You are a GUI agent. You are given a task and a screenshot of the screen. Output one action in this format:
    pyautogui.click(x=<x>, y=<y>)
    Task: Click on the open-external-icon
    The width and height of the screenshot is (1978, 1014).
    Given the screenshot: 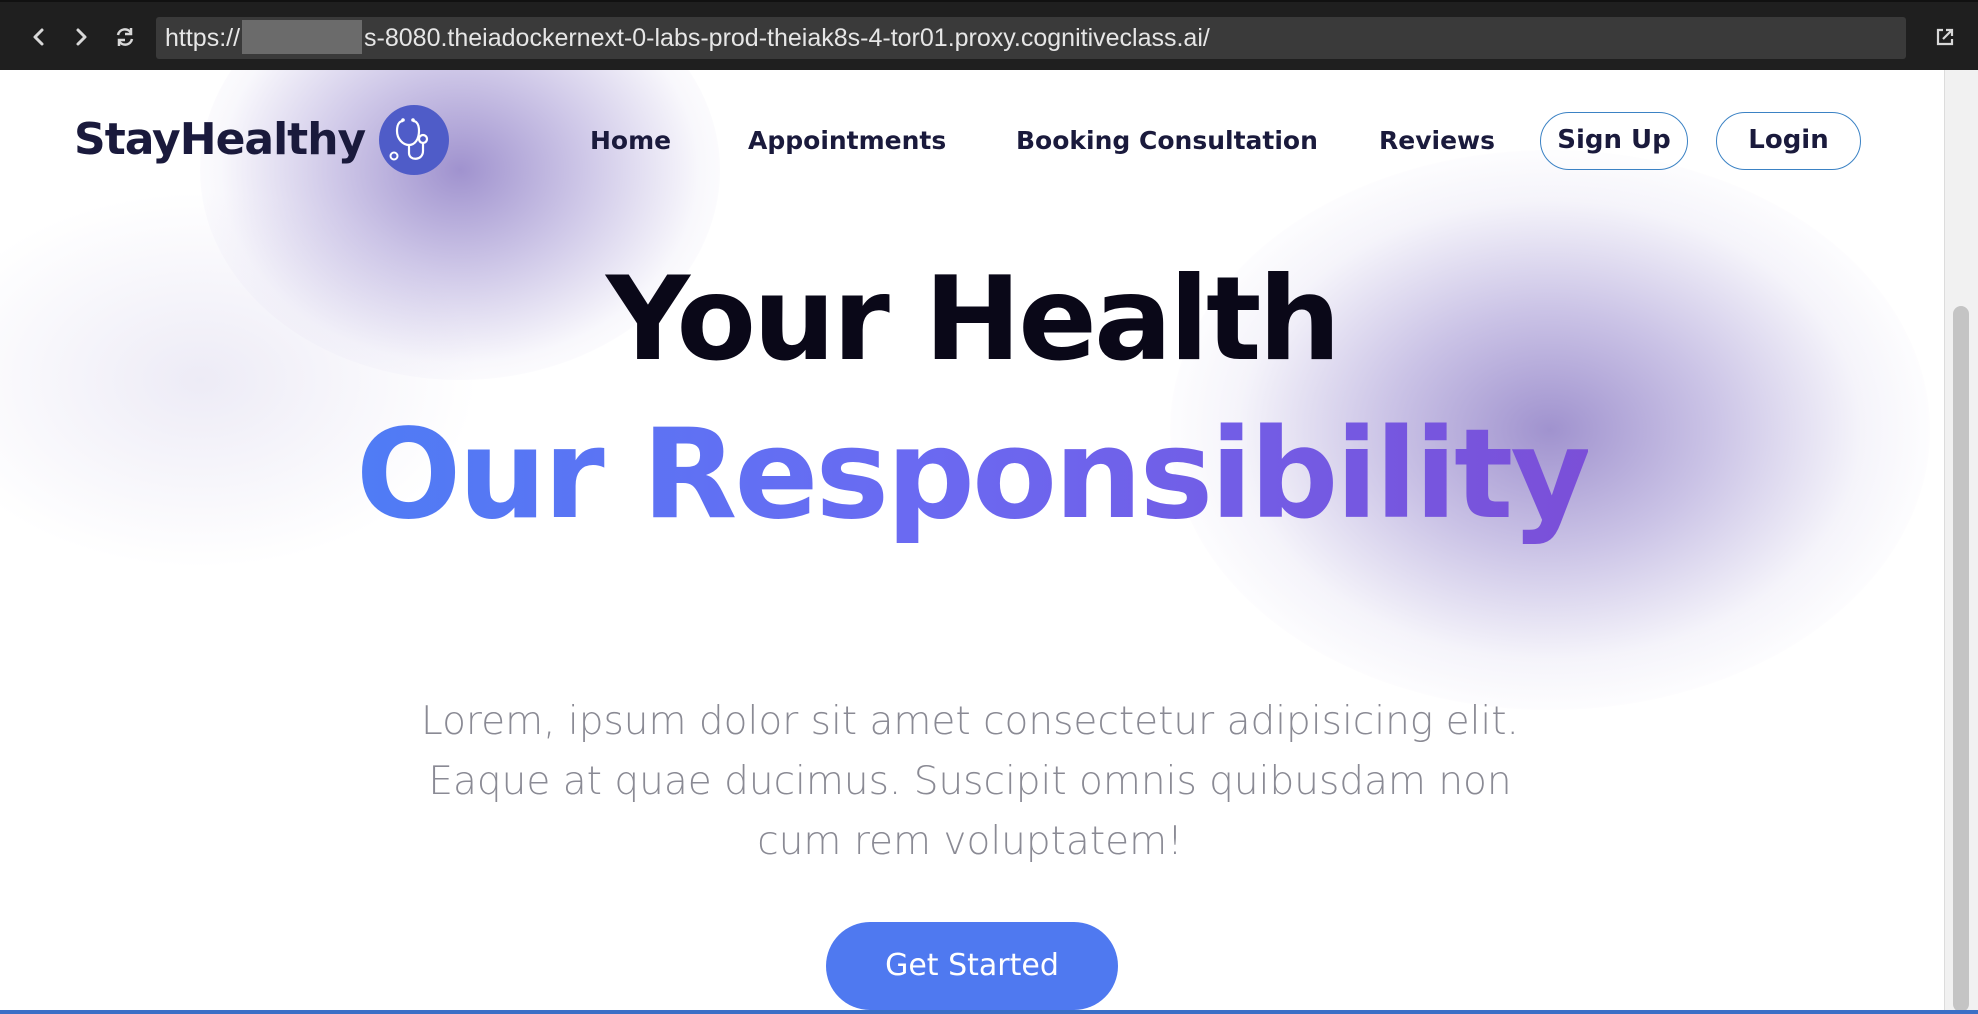 What is the action you would take?
    pyautogui.click(x=1945, y=37)
    